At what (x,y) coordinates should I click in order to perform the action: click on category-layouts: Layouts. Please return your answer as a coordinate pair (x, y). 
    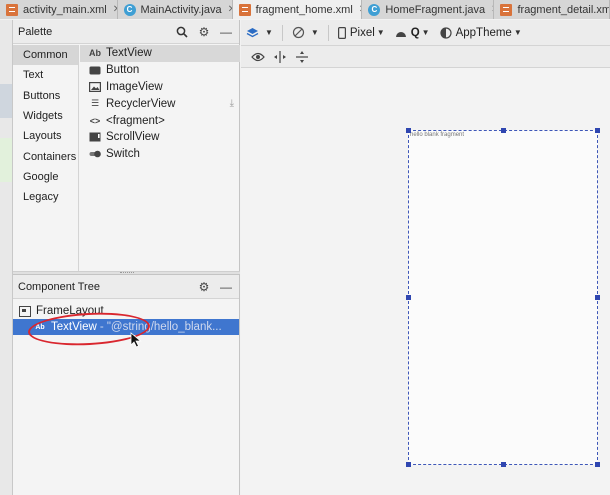
    Looking at the image, I should click on (45, 136).